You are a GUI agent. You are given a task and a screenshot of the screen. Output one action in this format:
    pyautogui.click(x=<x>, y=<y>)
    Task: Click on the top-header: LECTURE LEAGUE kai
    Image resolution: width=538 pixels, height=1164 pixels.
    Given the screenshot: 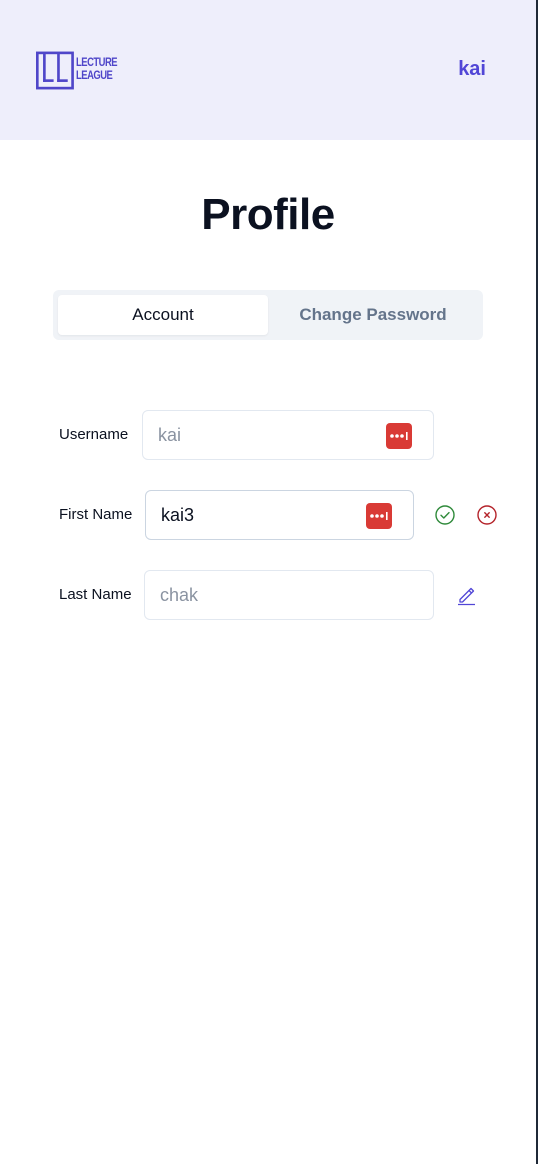 What is the action you would take?
    pyautogui.click(x=268, y=70)
    